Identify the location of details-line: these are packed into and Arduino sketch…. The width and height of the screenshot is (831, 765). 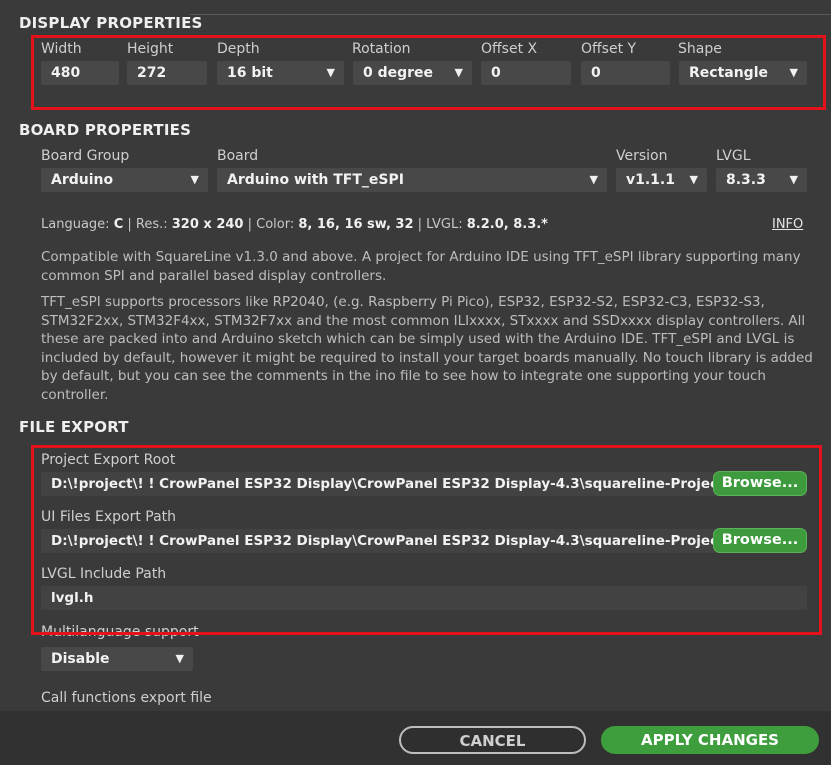
(418, 339).